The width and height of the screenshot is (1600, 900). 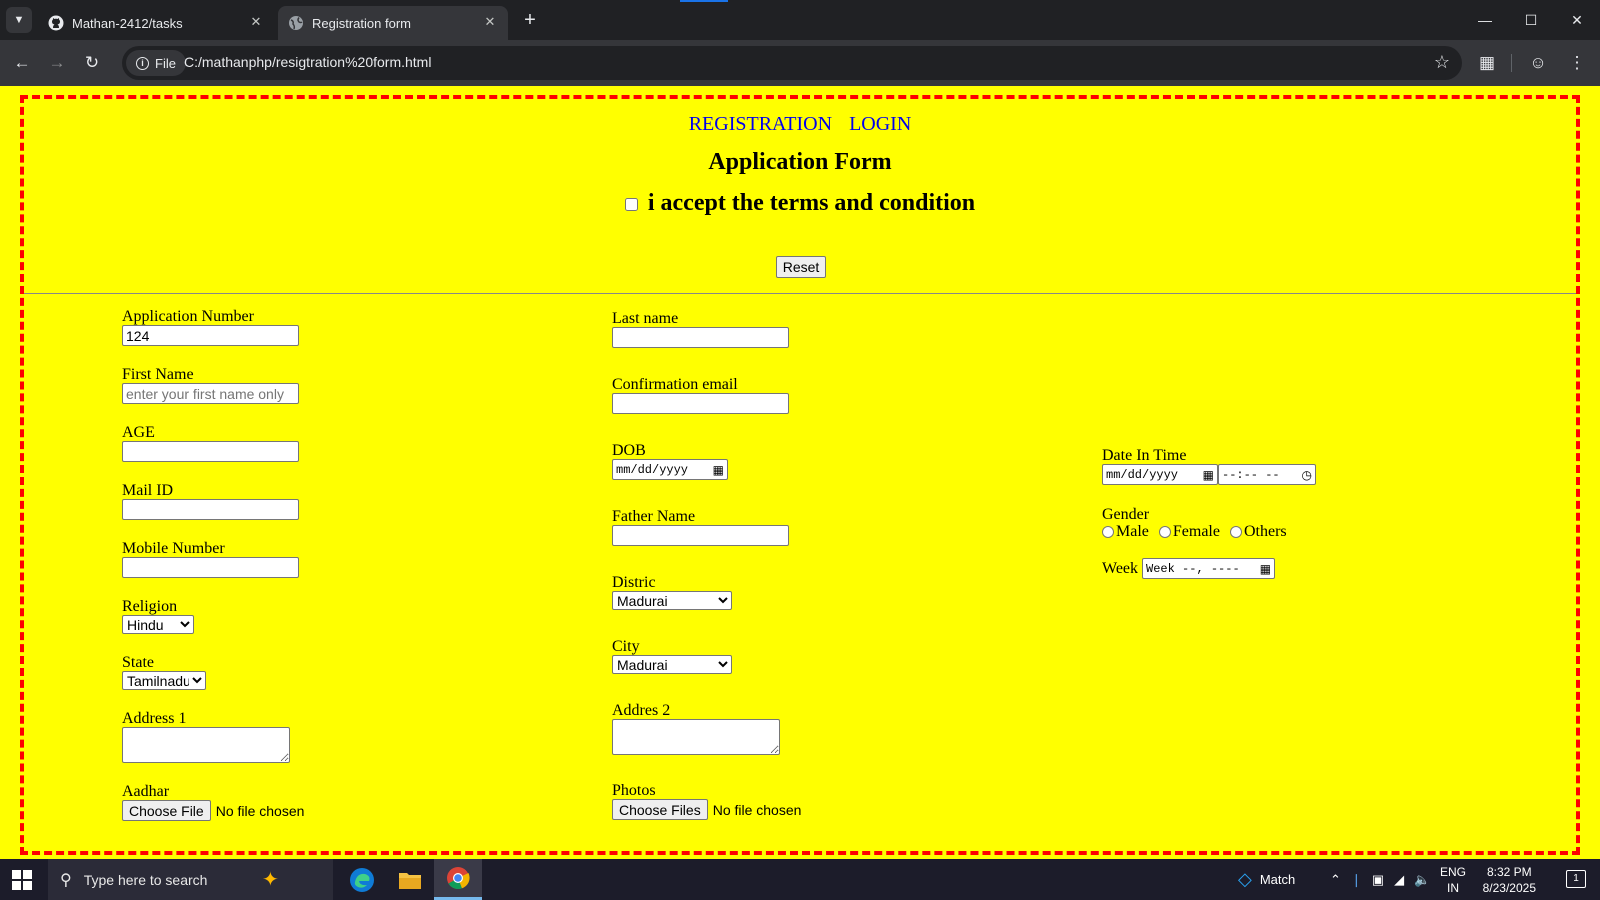 I want to click on page-title: Application Form, so click(x=800, y=162).